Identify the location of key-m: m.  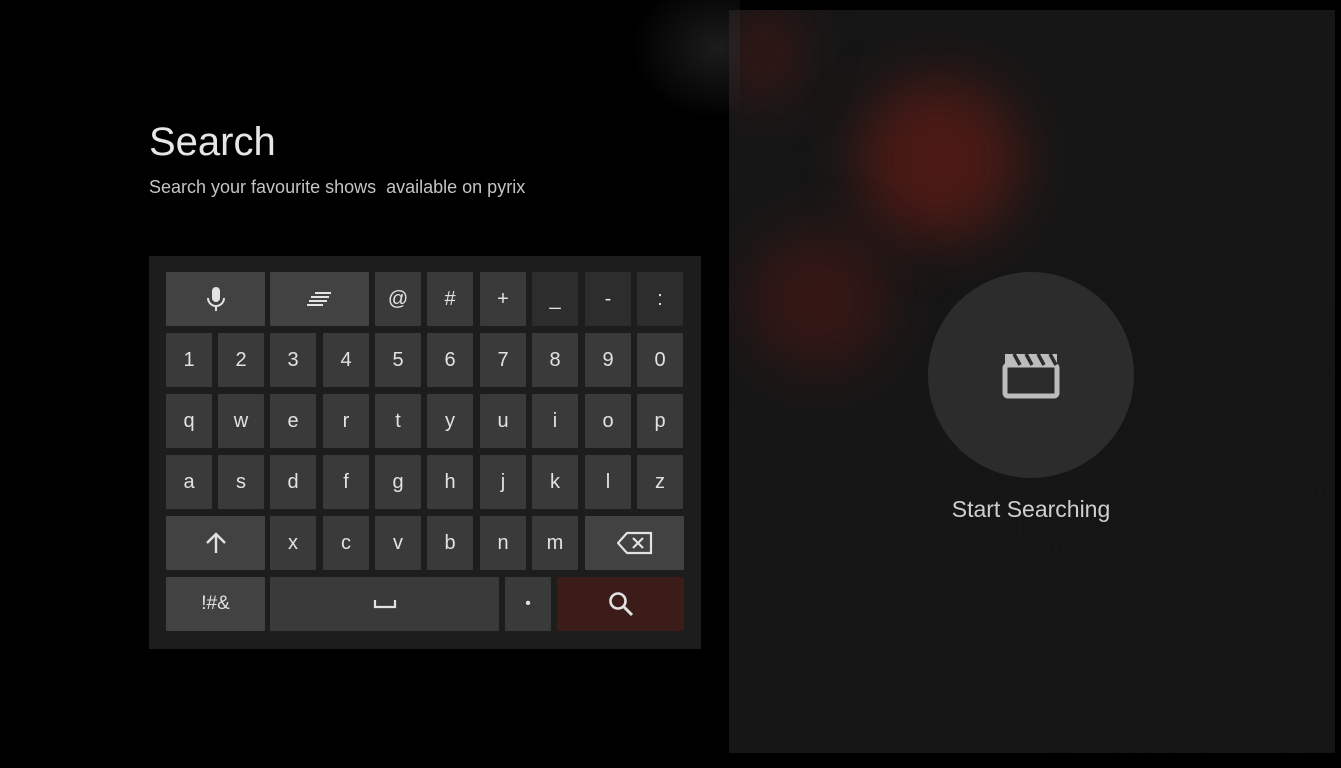
(555, 543).